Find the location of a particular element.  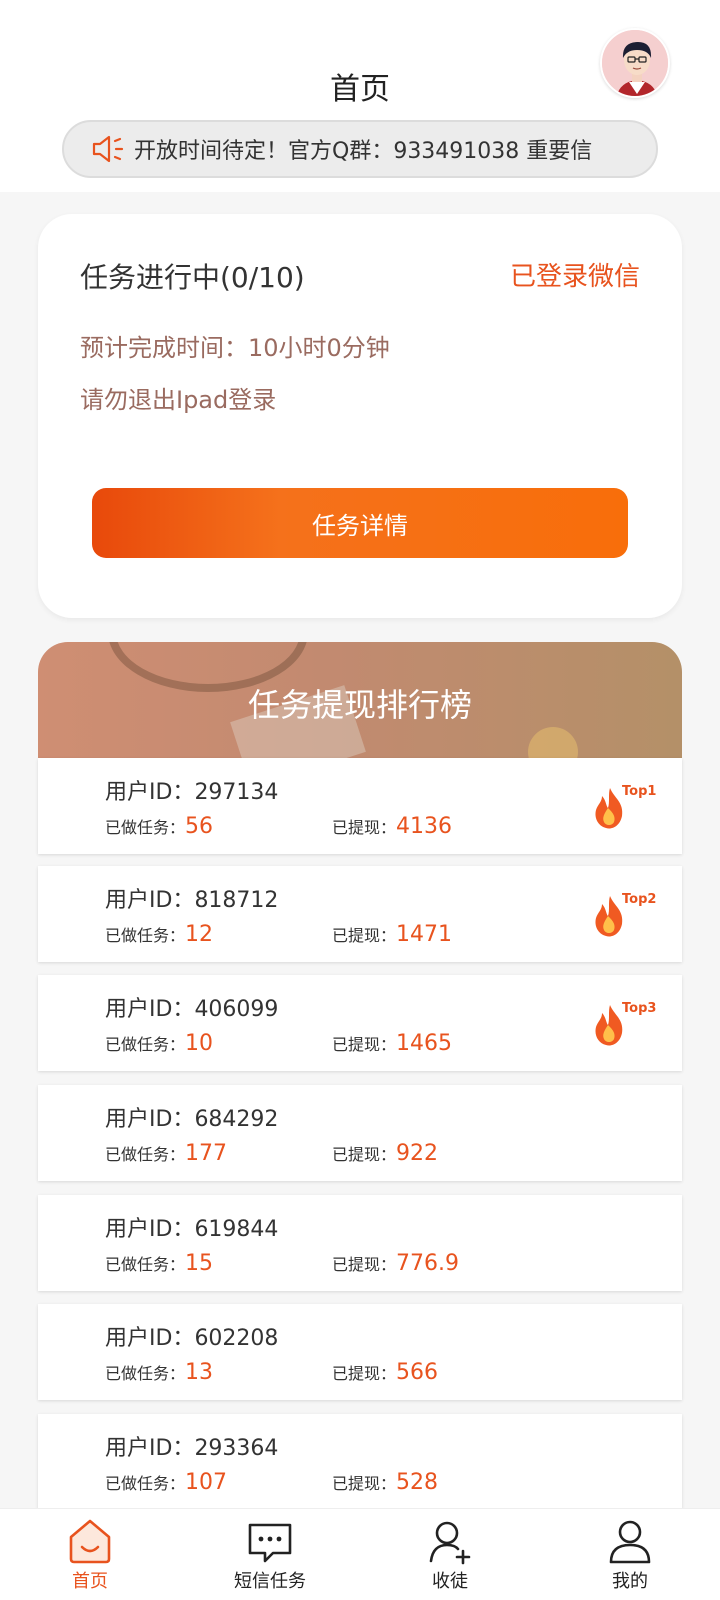

top-rank-label: Top3 is located at coordinates (639, 1008).